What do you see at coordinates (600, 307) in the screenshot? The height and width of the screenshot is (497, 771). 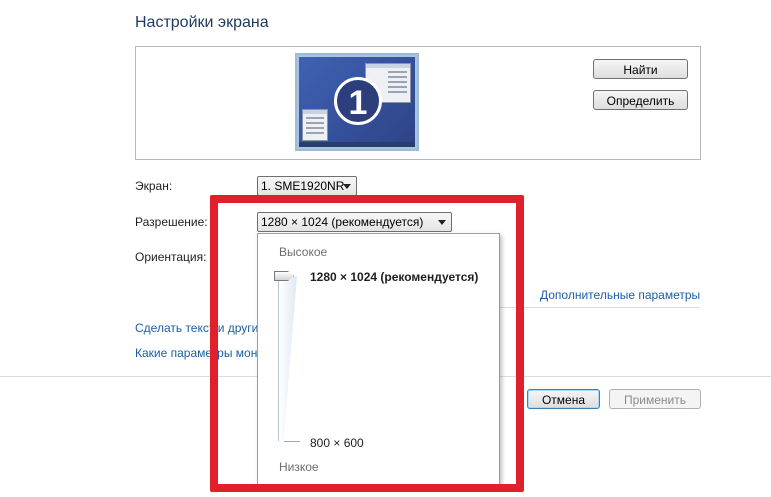 I see `divider` at bounding box center [600, 307].